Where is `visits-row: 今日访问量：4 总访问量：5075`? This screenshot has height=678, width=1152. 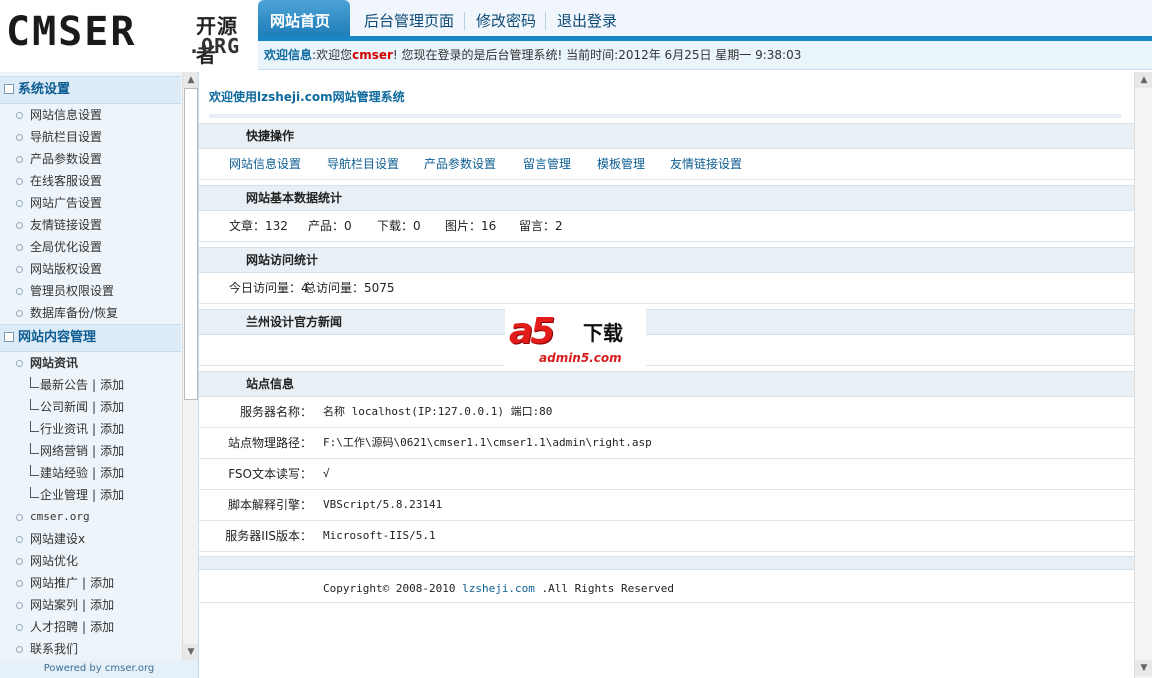 visits-row: 今日访问量：4 总访问量：5075 is located at coordinates (666, 288).